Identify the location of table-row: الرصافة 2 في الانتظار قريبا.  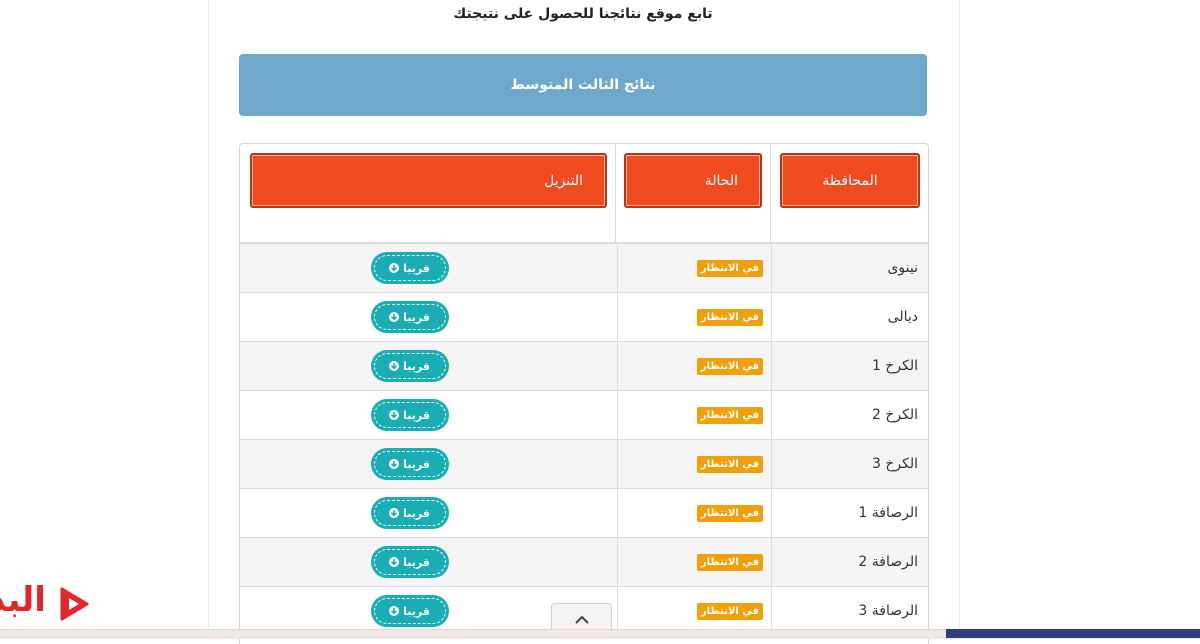
(584, 562).